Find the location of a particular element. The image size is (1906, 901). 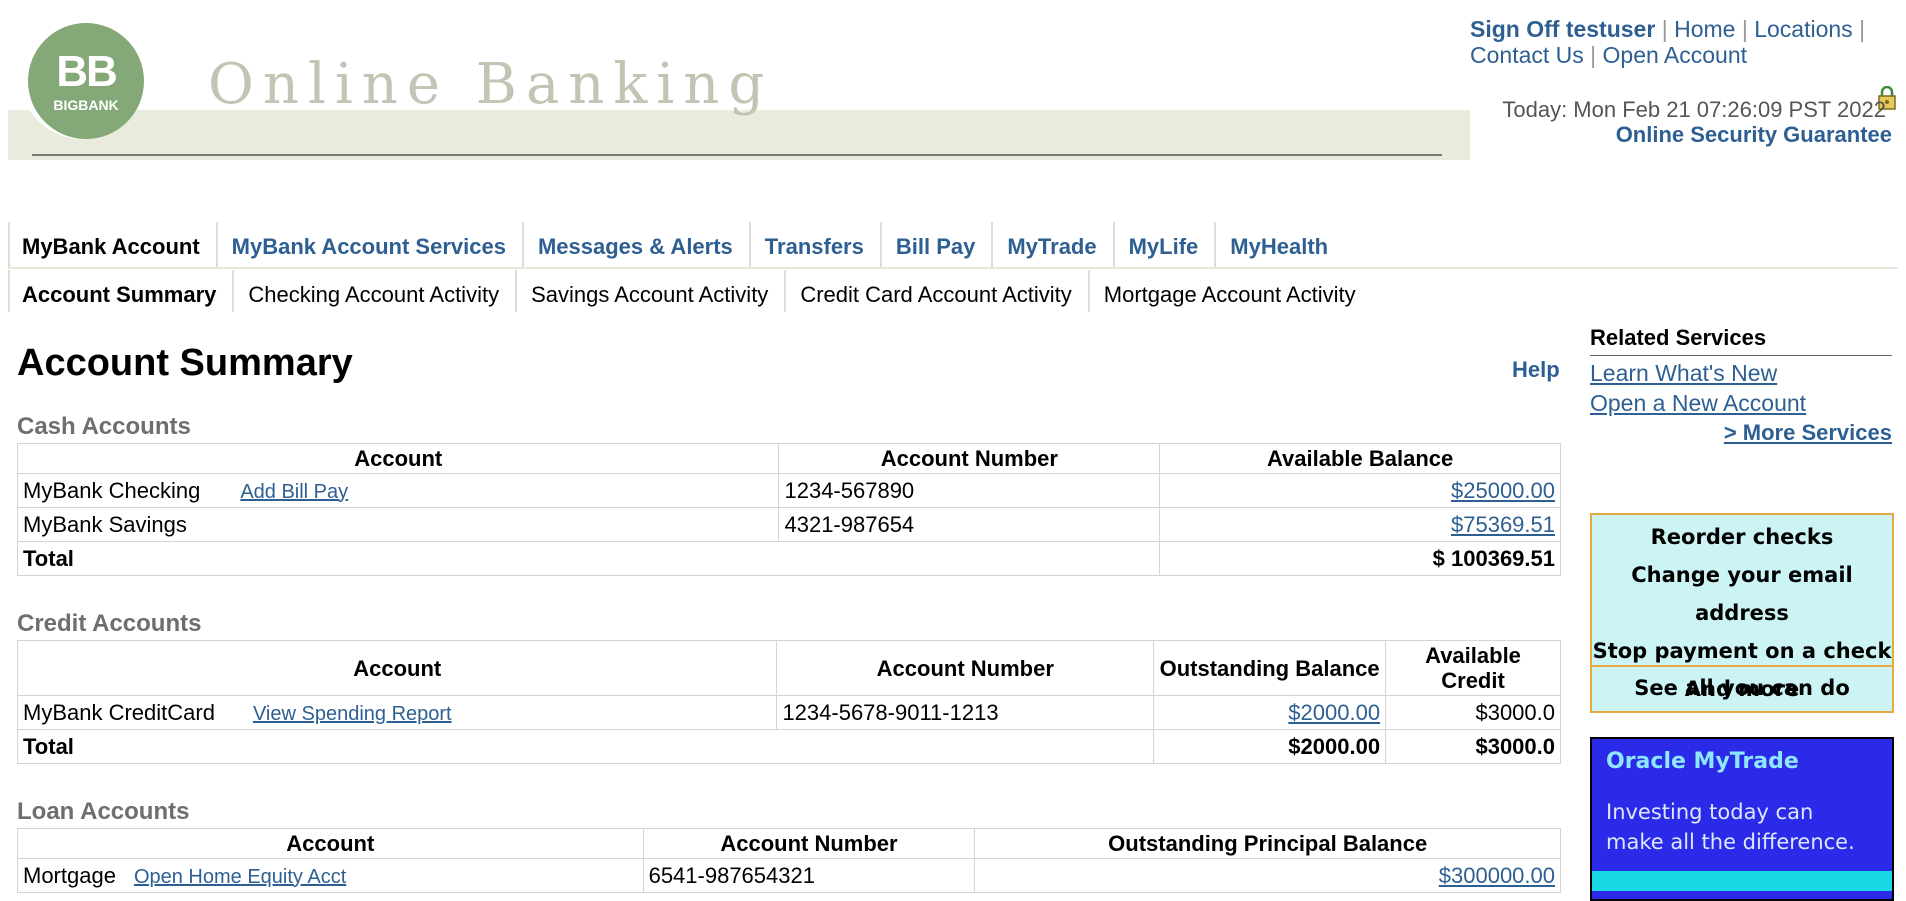

cash-accounts-heading: Cash Accounts is located at coordinates (104, 426).